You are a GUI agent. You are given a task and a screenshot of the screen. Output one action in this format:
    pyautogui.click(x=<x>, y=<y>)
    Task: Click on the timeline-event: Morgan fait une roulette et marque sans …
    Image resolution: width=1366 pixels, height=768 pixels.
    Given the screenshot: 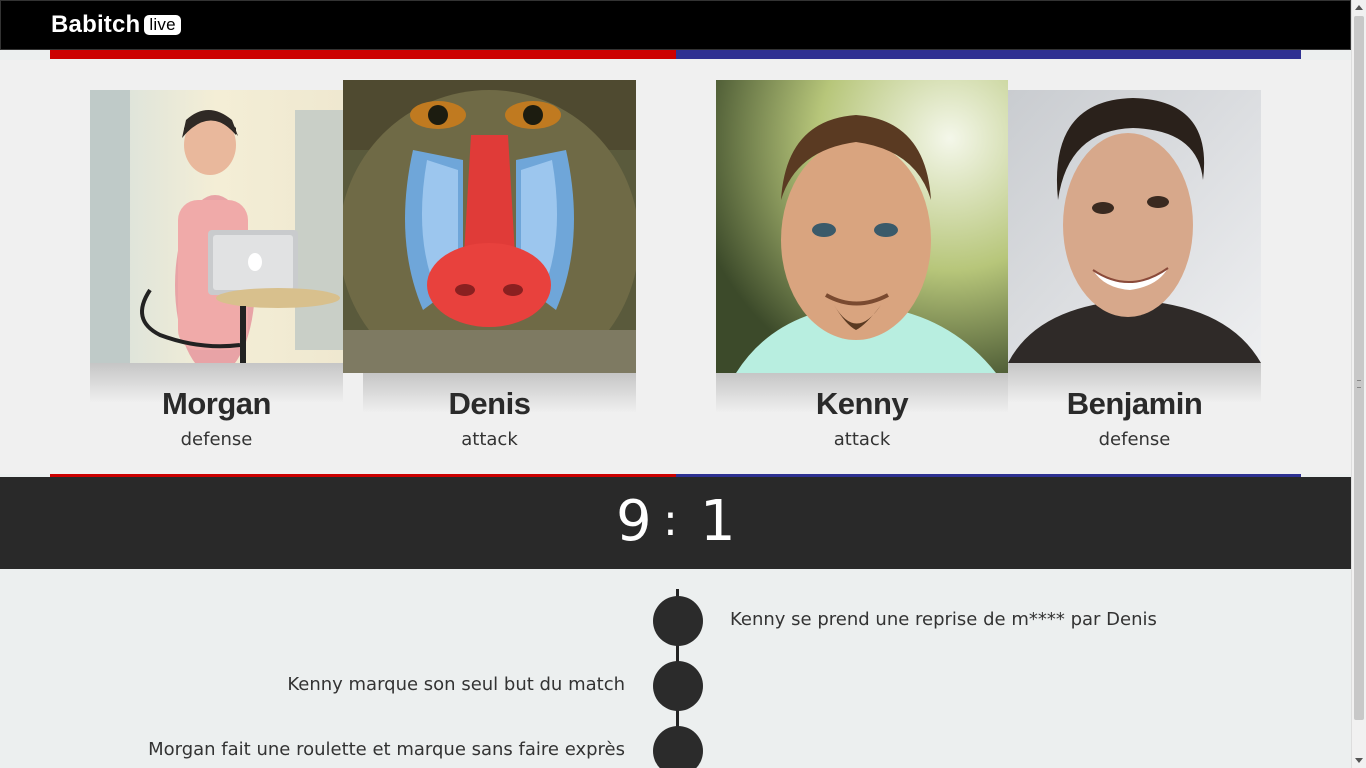 What is the action you would take?
    pyautogui.click(x=386, y=749)
    